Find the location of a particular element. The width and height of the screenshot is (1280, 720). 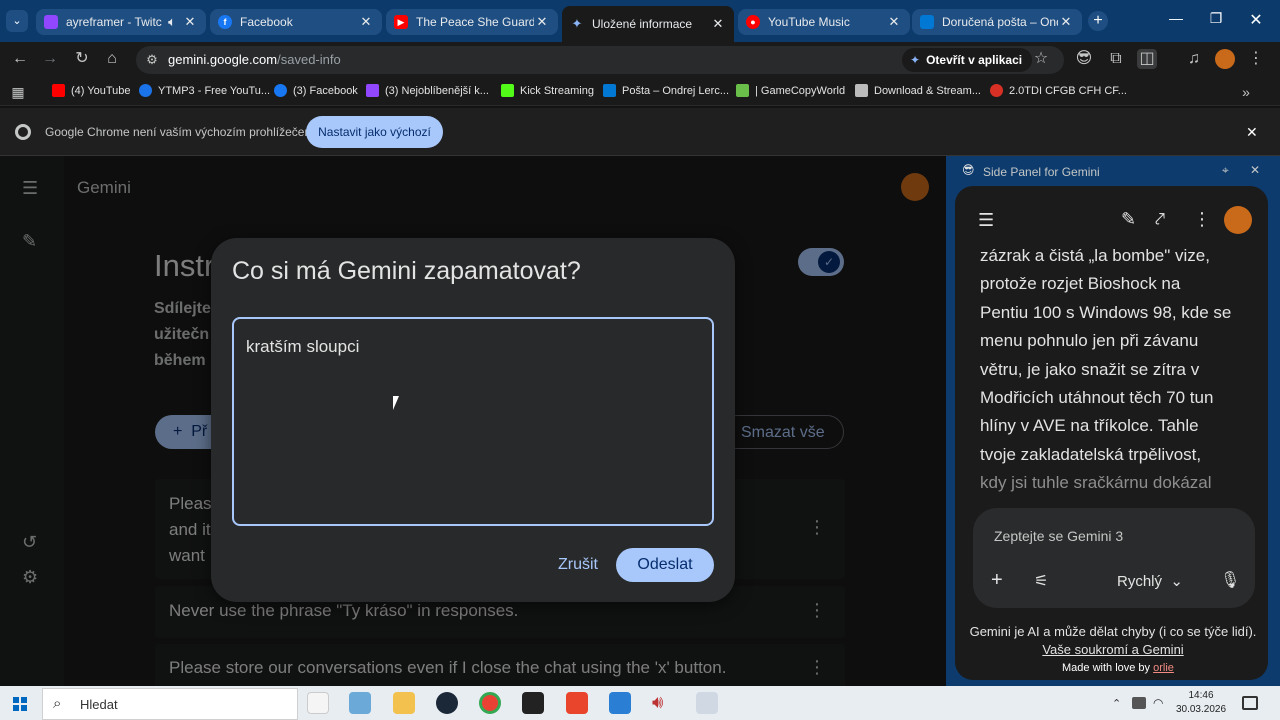

media-icon: ♫ is located at coordinates (1194, 59).